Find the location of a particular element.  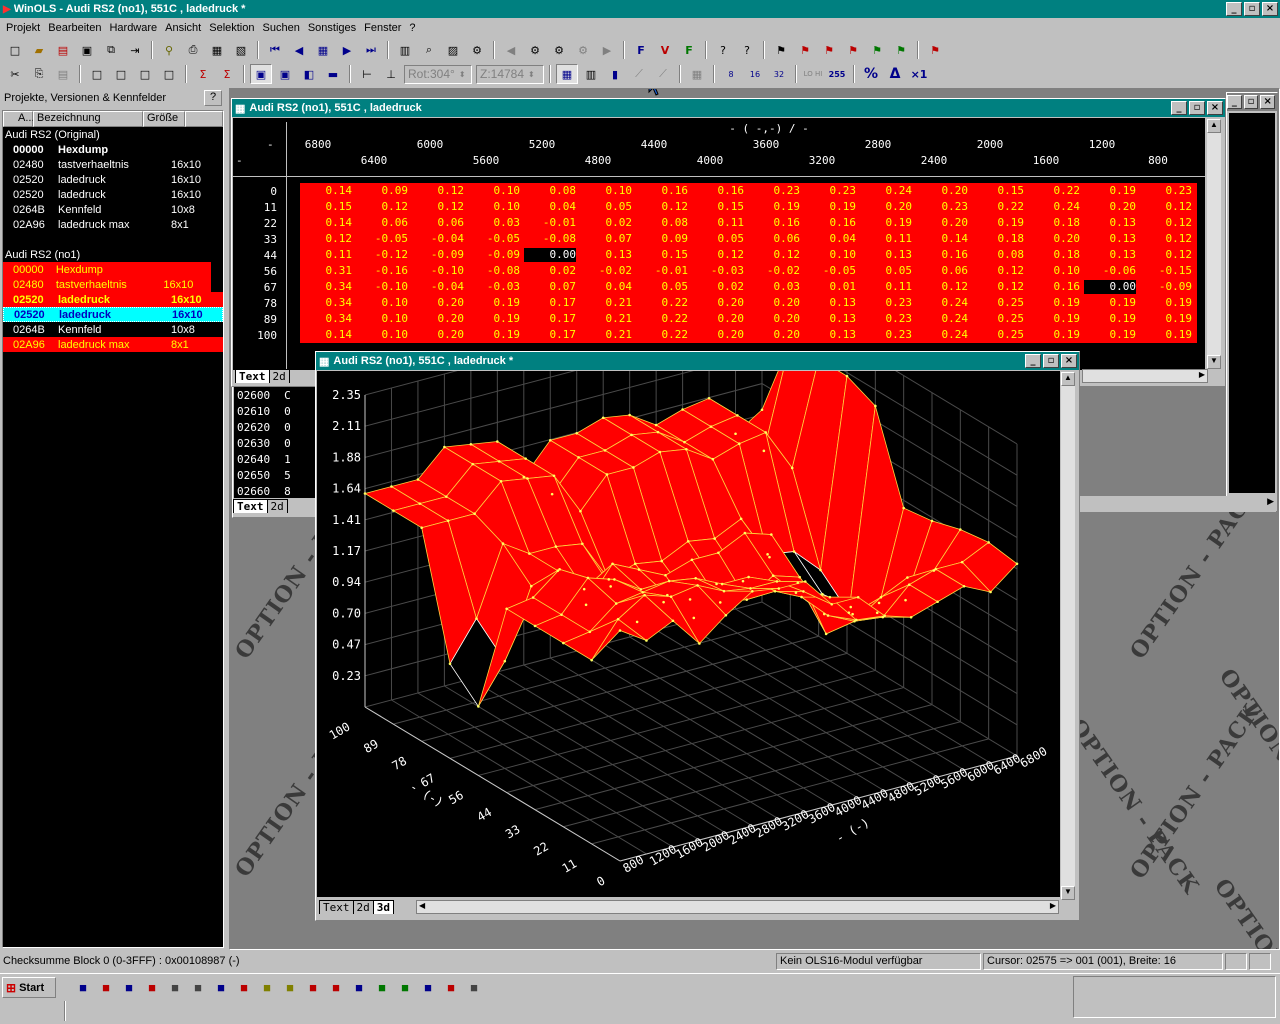

255-icon: 255 is located at coordinates (837, 74).